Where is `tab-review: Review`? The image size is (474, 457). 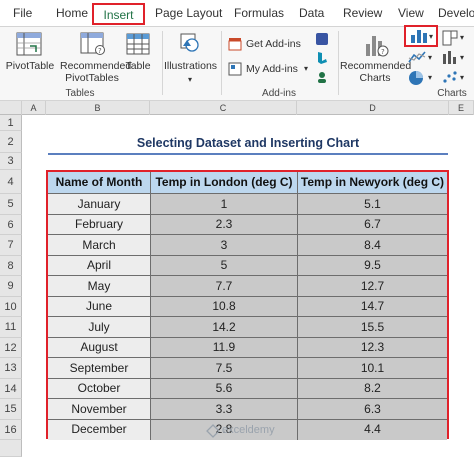 tab-review: Review is located at coordinates (362, 13).